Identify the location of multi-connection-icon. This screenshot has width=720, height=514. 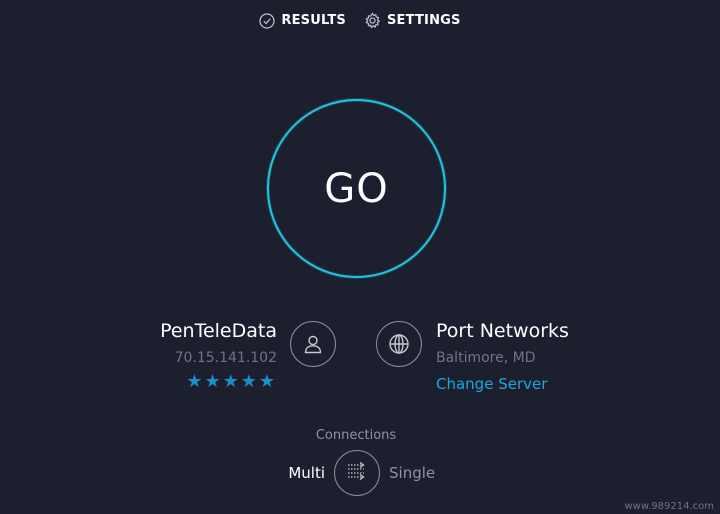
(357, 473).